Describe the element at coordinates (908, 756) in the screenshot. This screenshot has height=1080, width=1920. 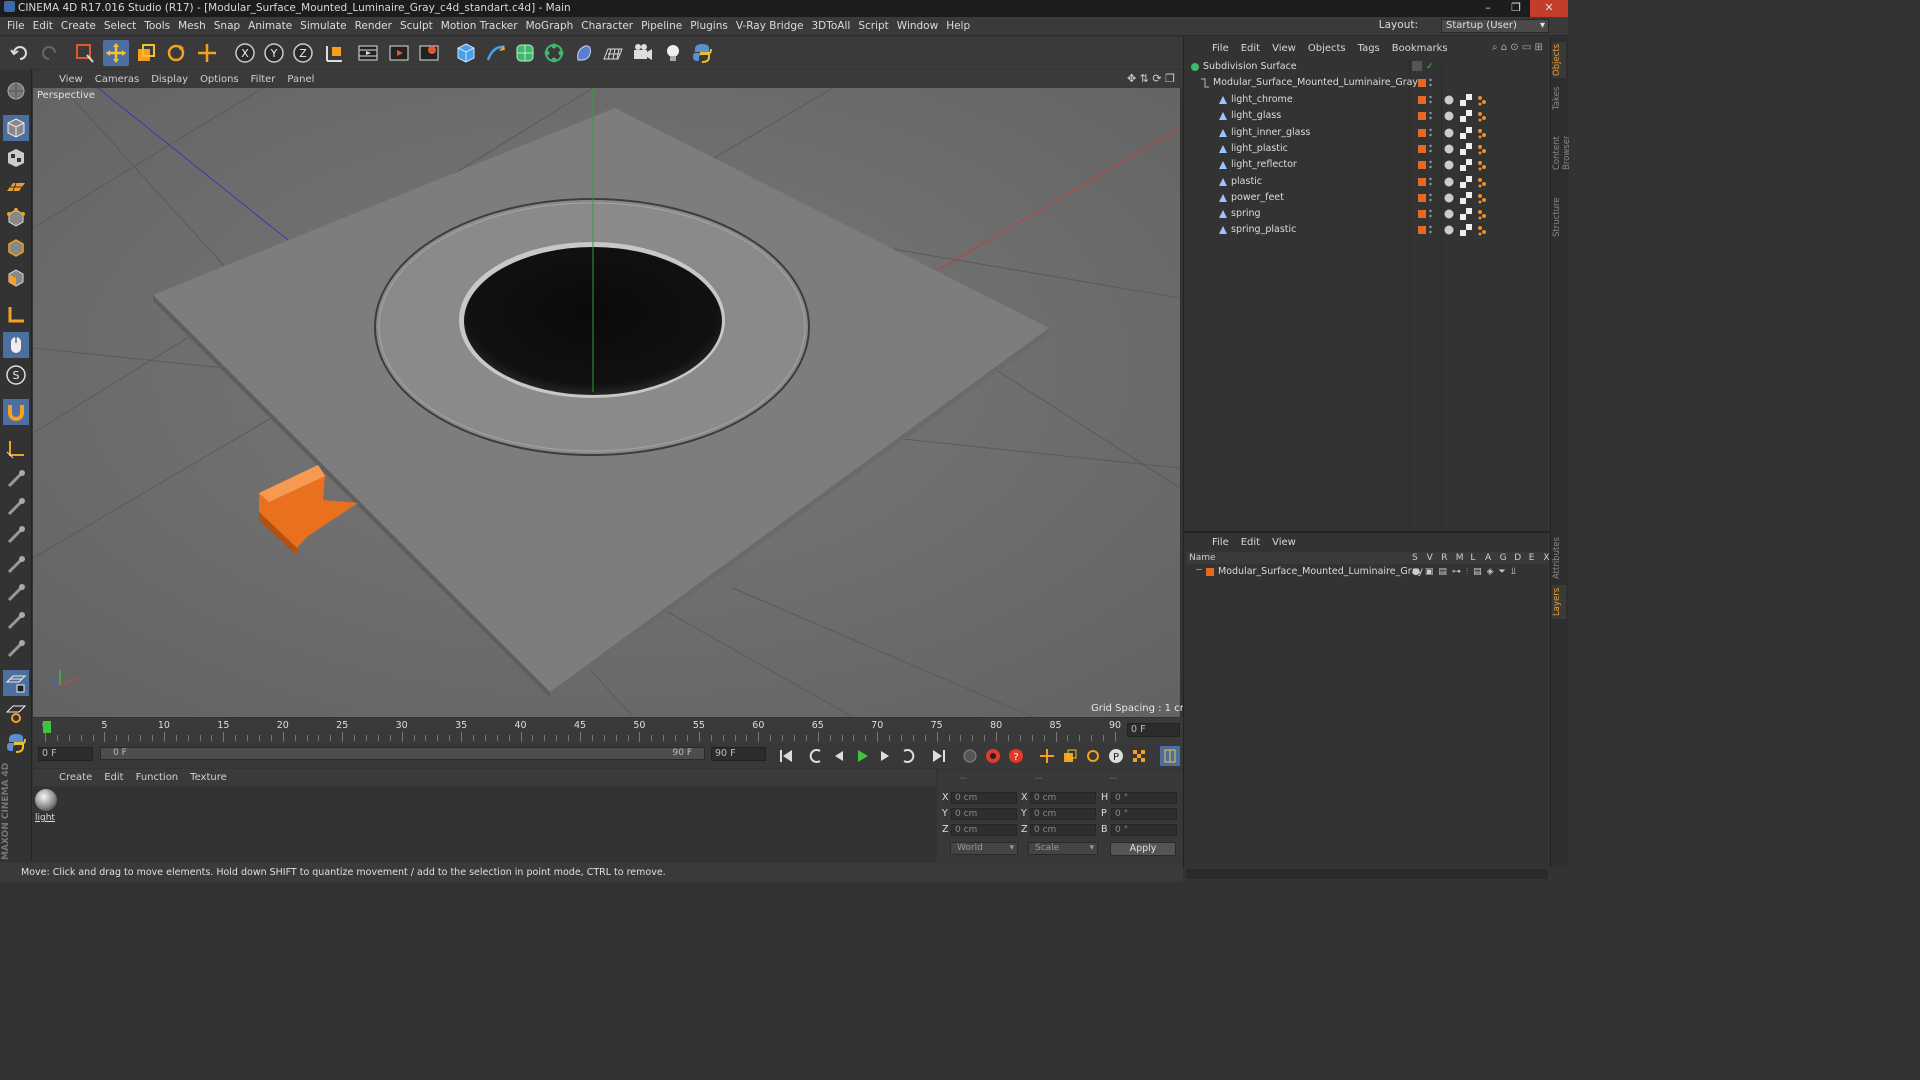
I see `next-key-button` at that location.